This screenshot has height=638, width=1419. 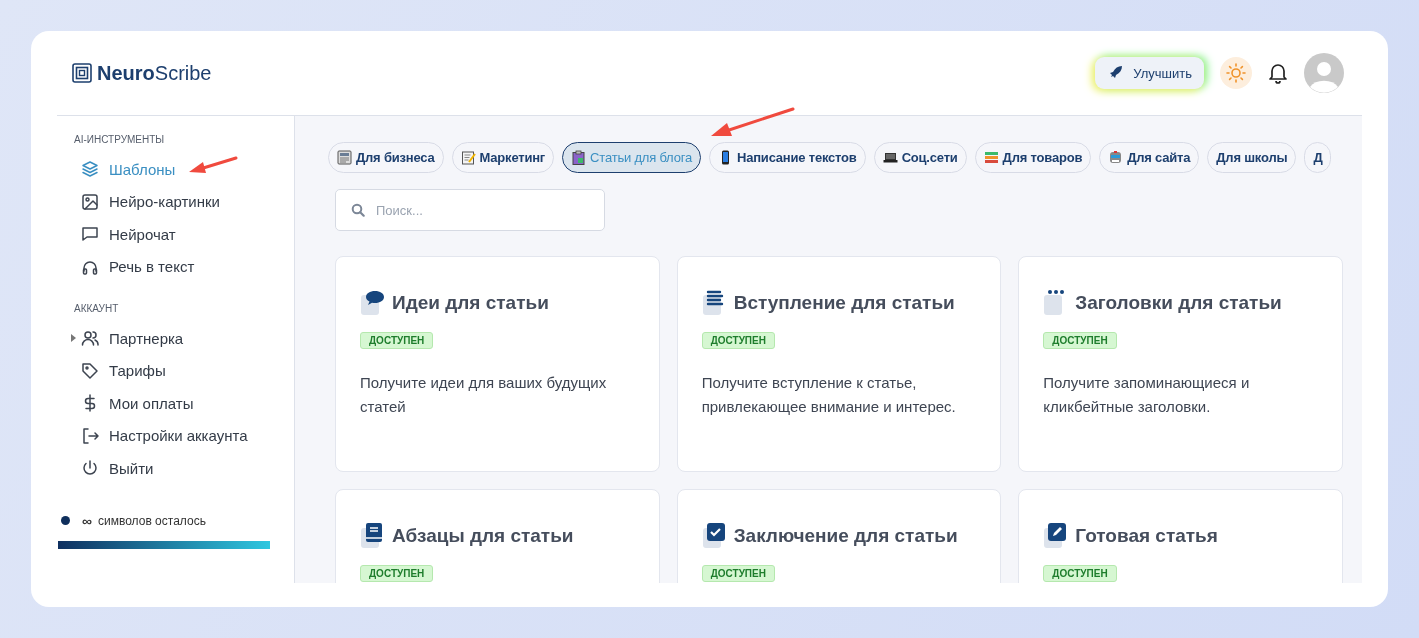 What do you see at coordinates (1033, 157) in the screenshot?
I see `category-tab: Для товаров` at bounding box center [1033, 157].